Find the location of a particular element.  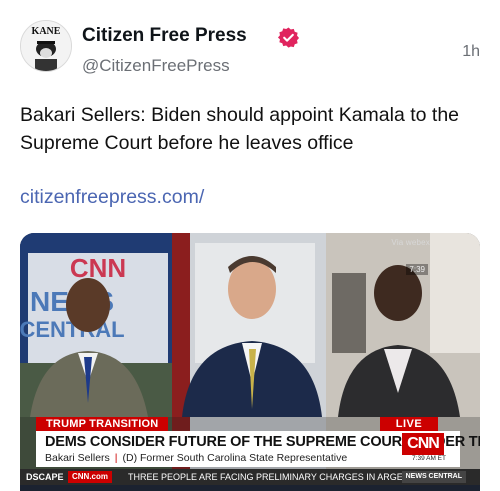

post-link: citizenfreepress.com/ is located at coordinates (112, 197).